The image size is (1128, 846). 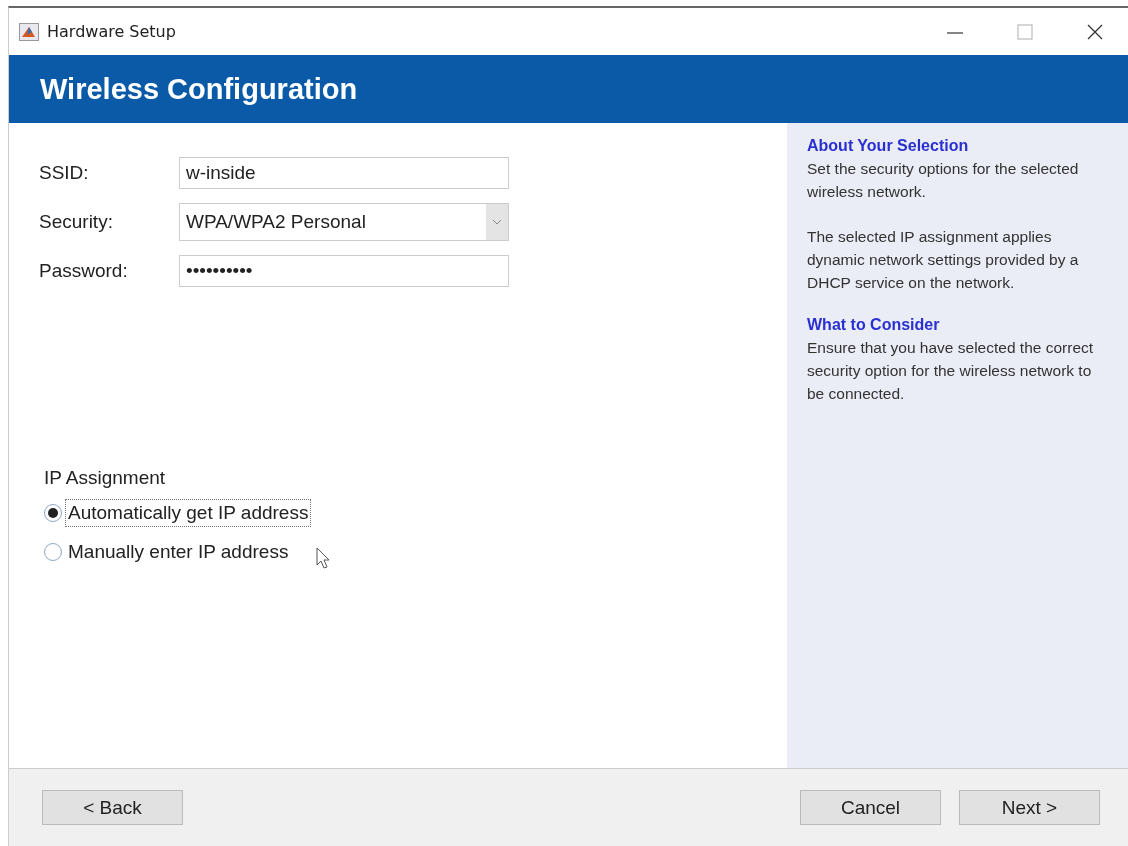 What do you see at coordinates (943, 260) in the screenshot?
I see `help-text: The selected IP assignment applies dynamic network settings provided by a DHCP service on the network.` at bounding box center [943, 260].